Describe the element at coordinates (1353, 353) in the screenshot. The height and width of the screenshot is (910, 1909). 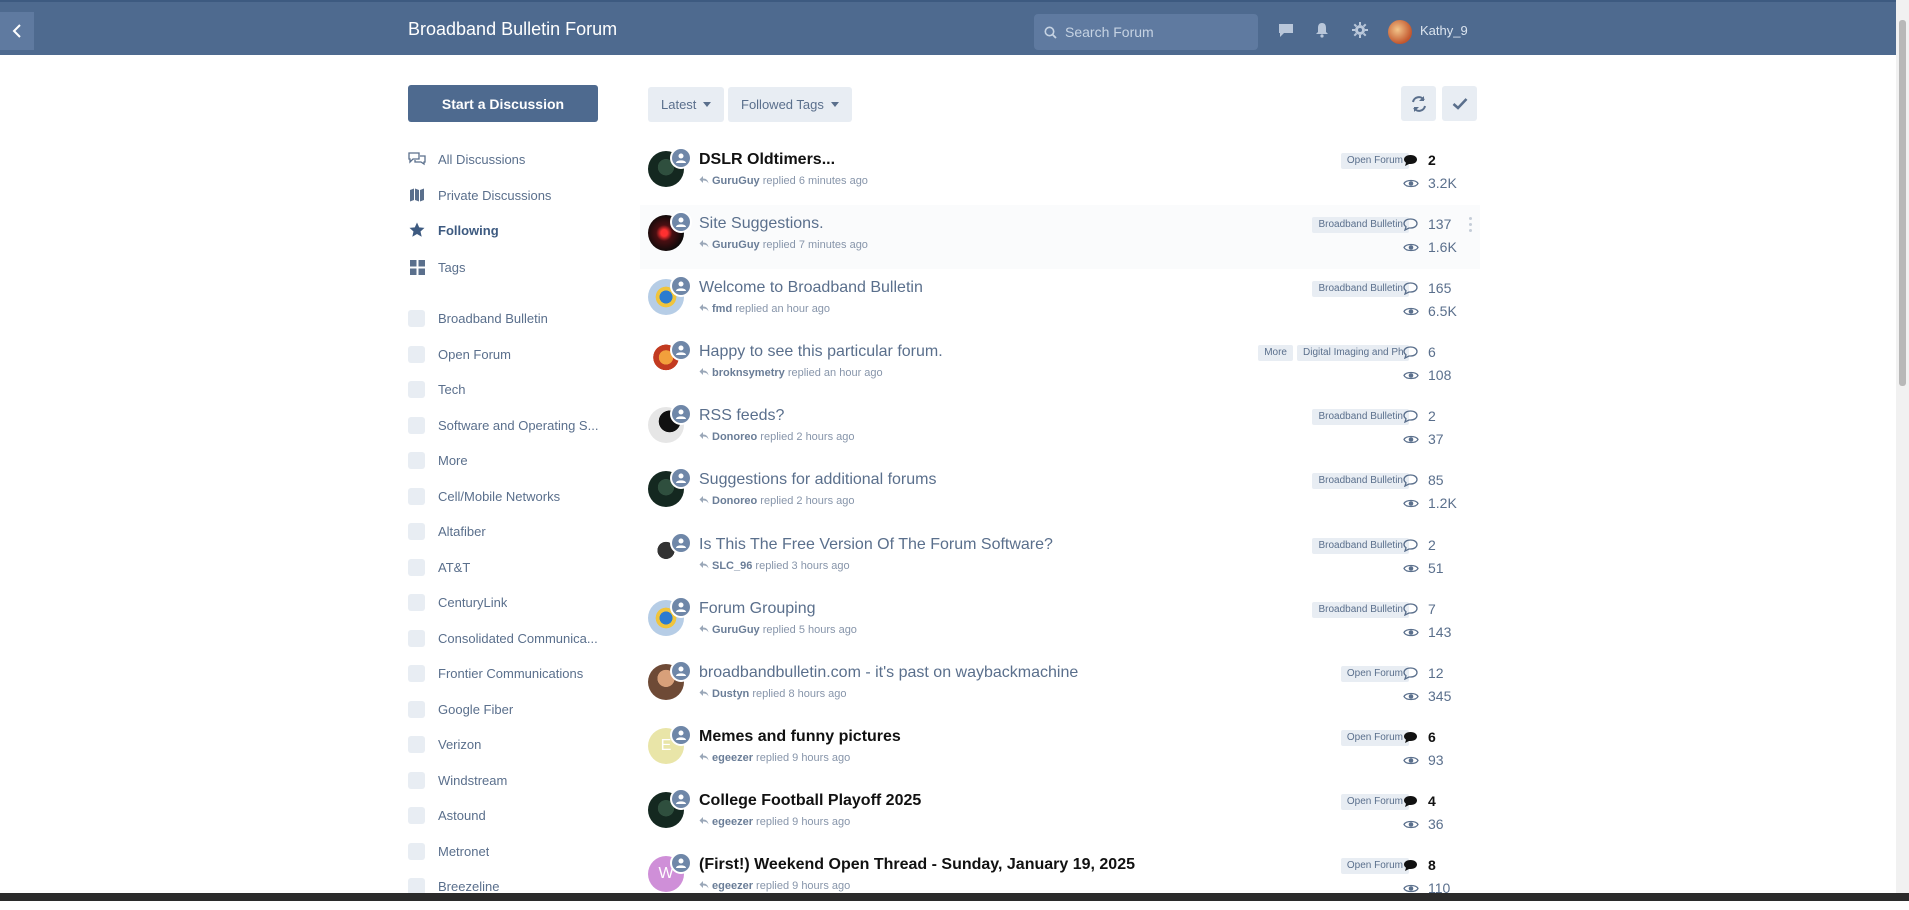
I see `tag-label: Digital Imaging and Ph` at that location.